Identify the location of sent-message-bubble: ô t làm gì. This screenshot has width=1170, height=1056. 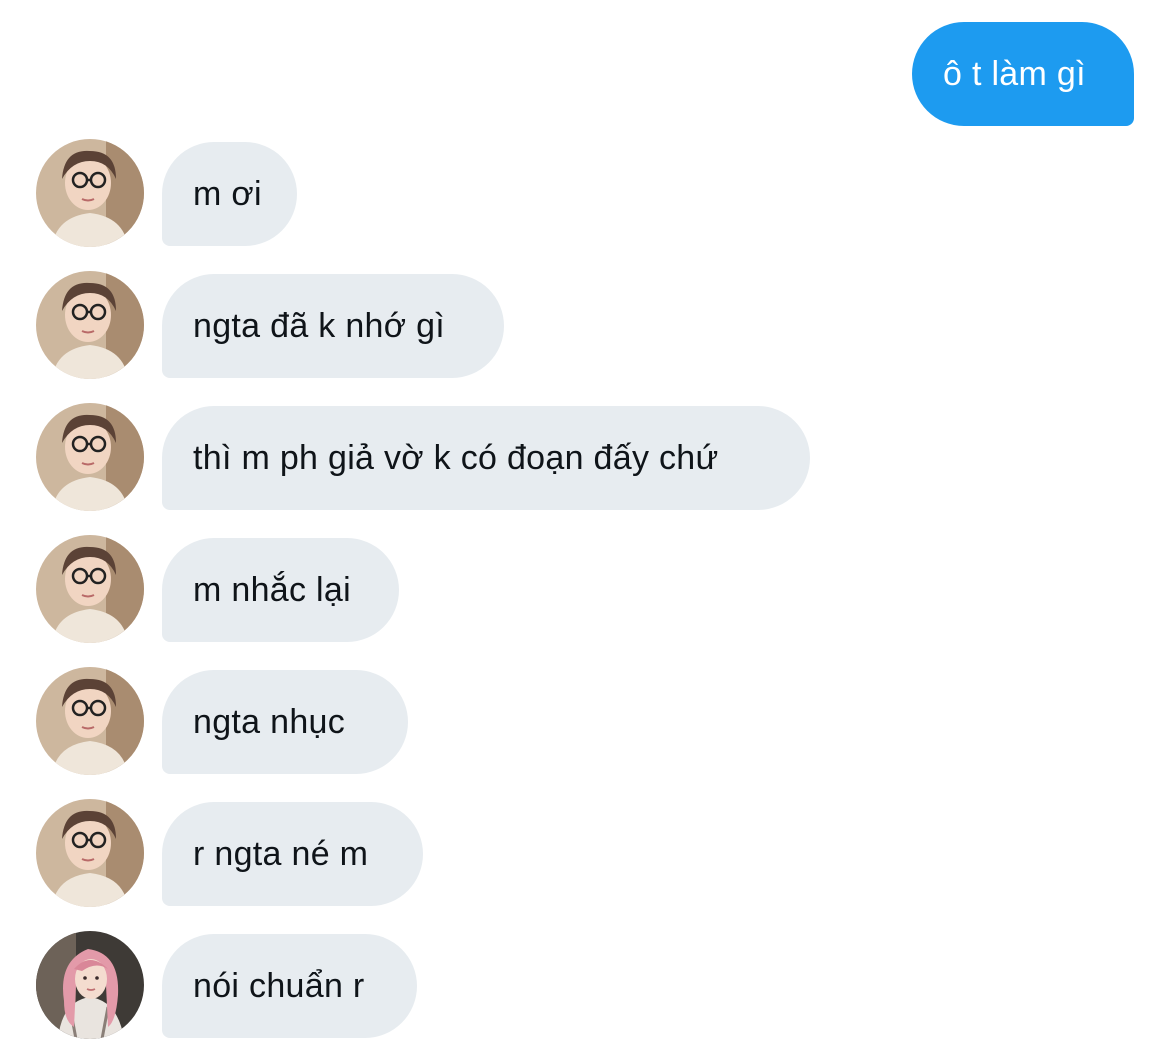
(1023, 74).